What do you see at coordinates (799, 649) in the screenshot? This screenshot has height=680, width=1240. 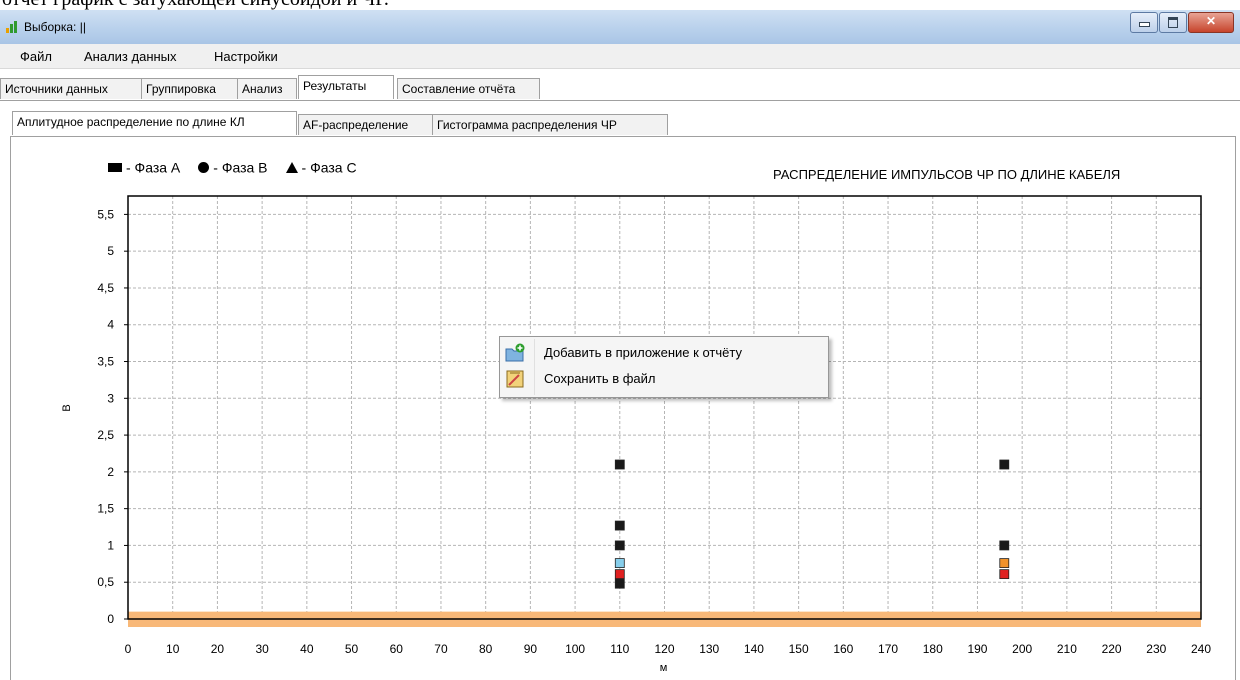 I see `x-tick-label: 150` at bounding box center [799, 649].